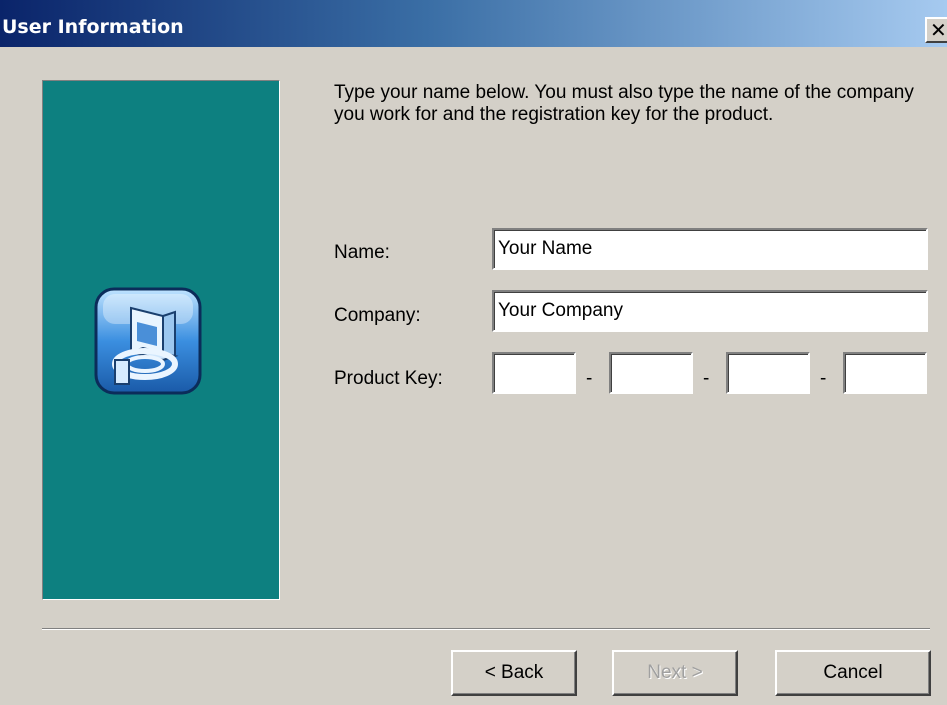  I want to click on button-separator, so click(486, 629).